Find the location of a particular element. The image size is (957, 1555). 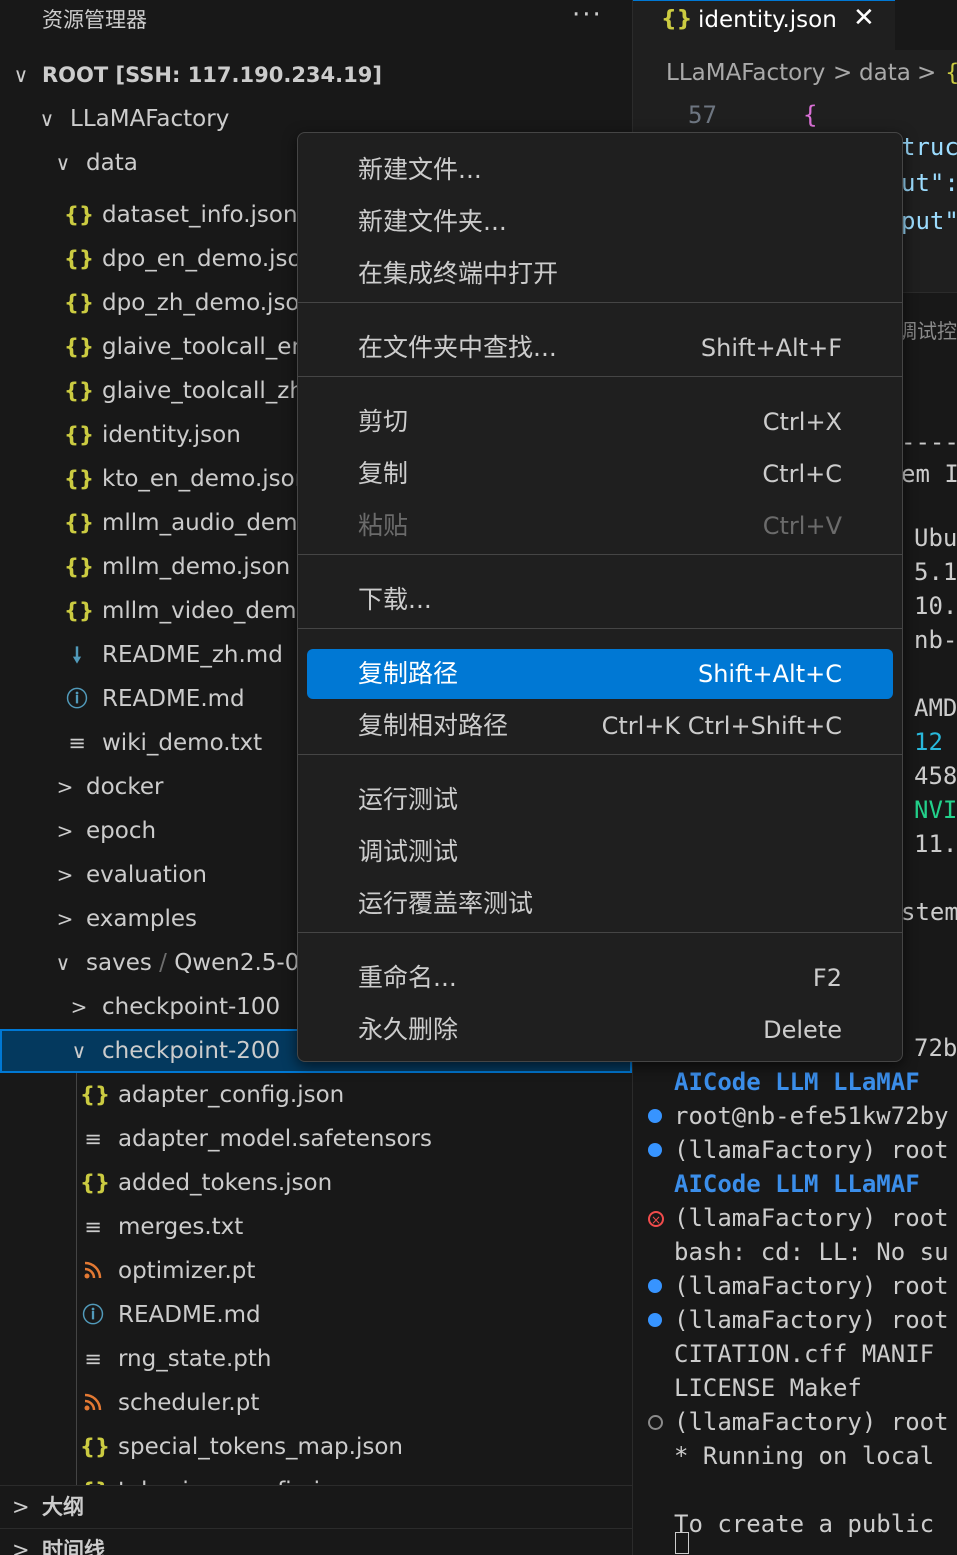

menu-item: 复制相对路径 Ctrl+K Ctrl+Shift+C is located at coordinates (600, 726).